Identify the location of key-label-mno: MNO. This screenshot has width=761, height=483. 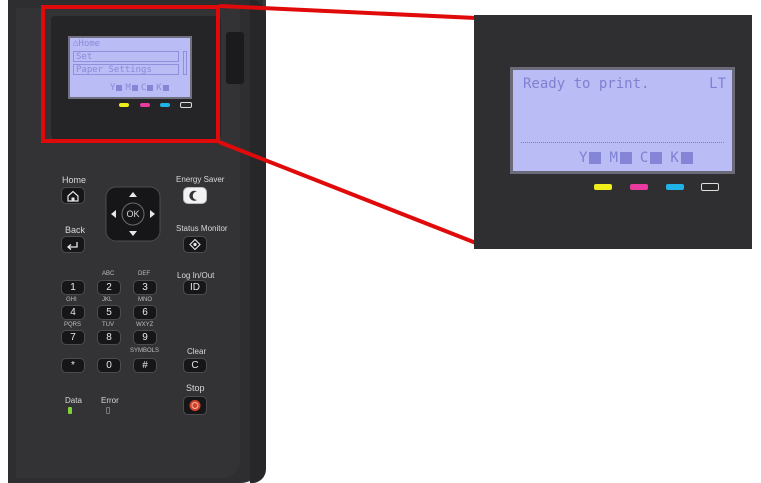
(145, 300).